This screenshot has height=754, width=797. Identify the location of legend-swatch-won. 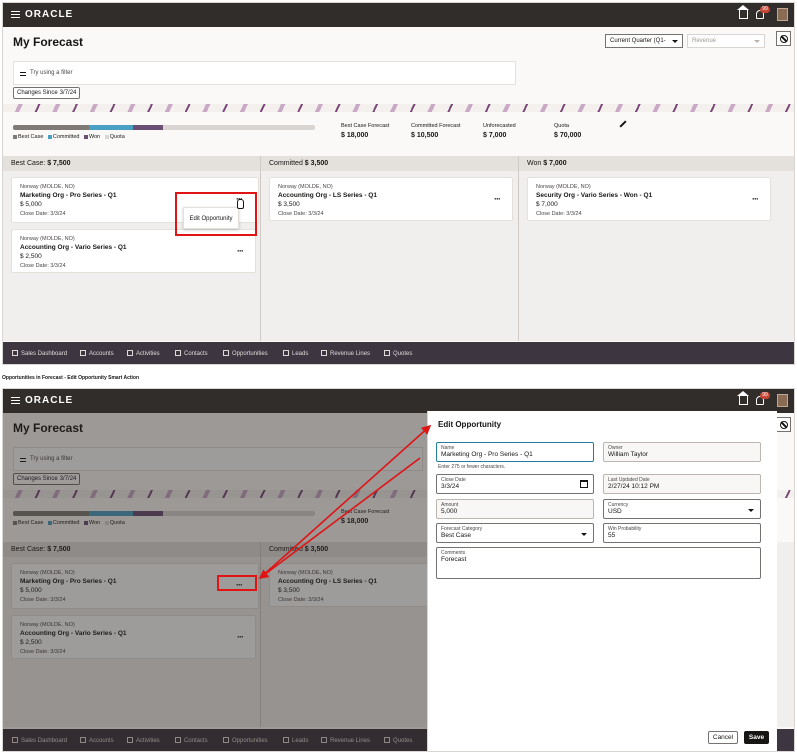
(86, 136).